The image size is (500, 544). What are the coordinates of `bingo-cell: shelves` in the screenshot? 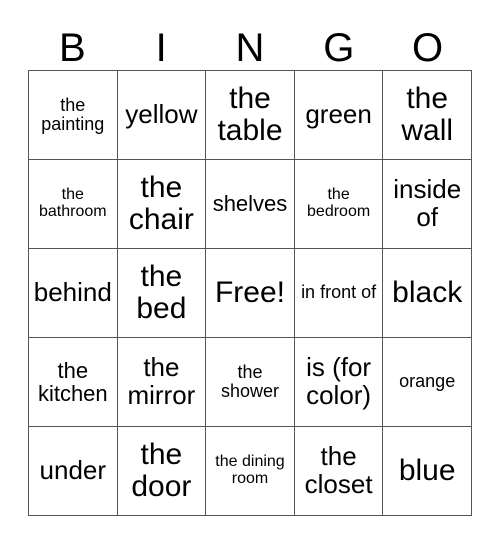 It's located at (250, 204).